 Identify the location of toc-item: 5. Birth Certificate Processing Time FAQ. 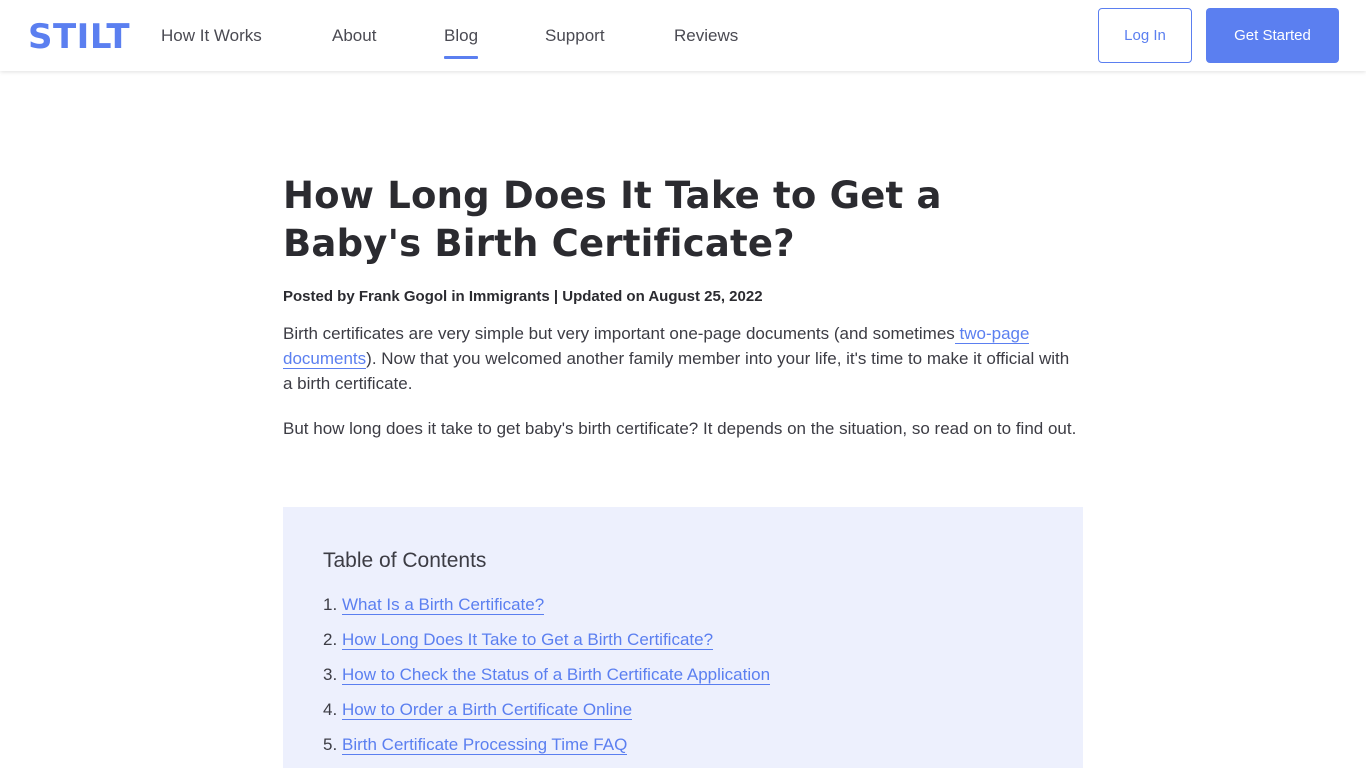
(546, 750).